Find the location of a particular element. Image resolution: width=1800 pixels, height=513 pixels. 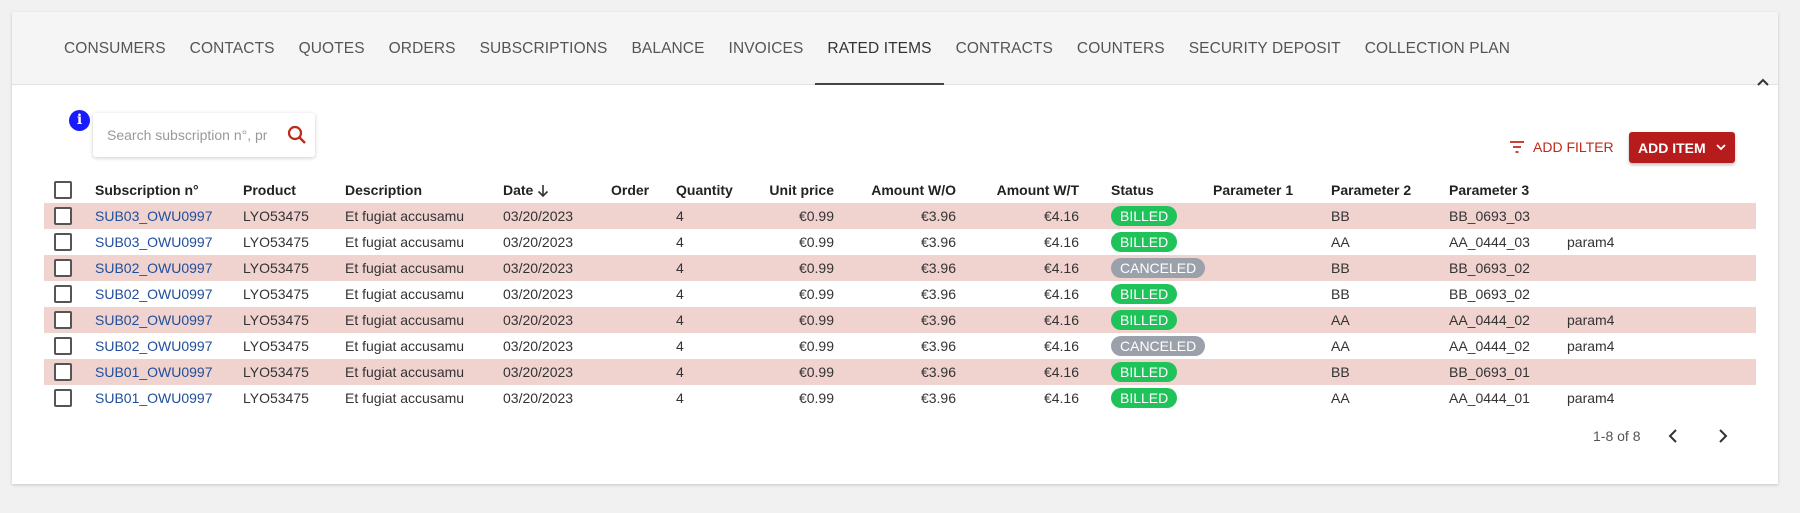

tab-consumers: Consumers is located at coordinates (115, 48).